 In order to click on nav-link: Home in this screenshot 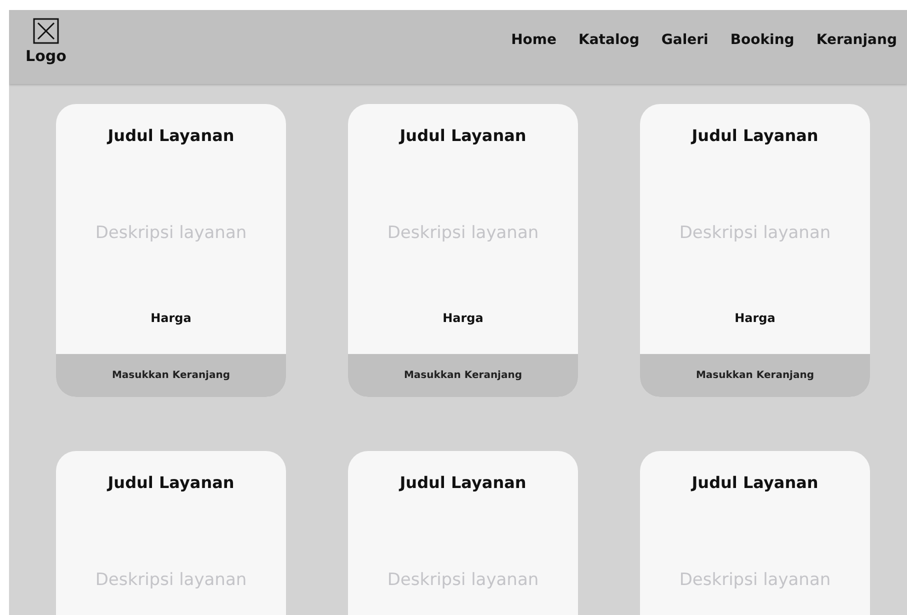, I will do `click(534, 40)`.